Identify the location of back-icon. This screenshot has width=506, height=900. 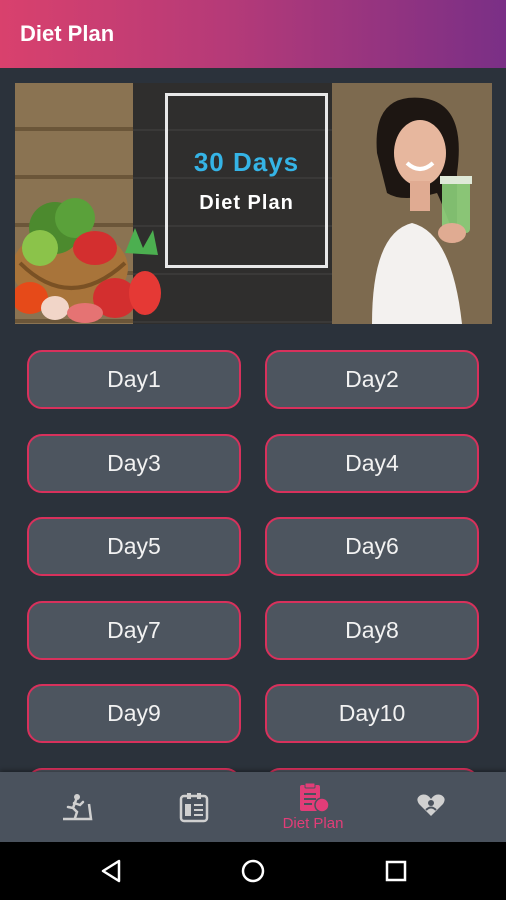
(112, 871).